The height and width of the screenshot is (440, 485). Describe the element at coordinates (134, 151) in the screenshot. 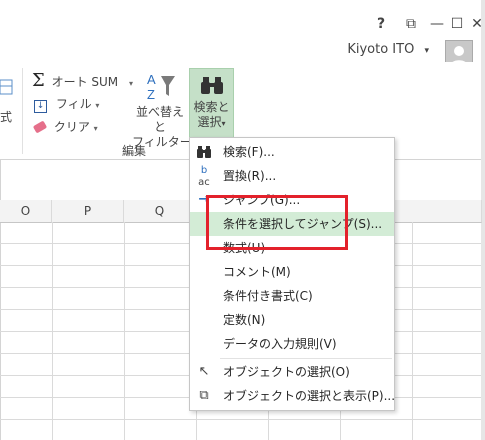

I see `editing-group-label: 編集` at that location.